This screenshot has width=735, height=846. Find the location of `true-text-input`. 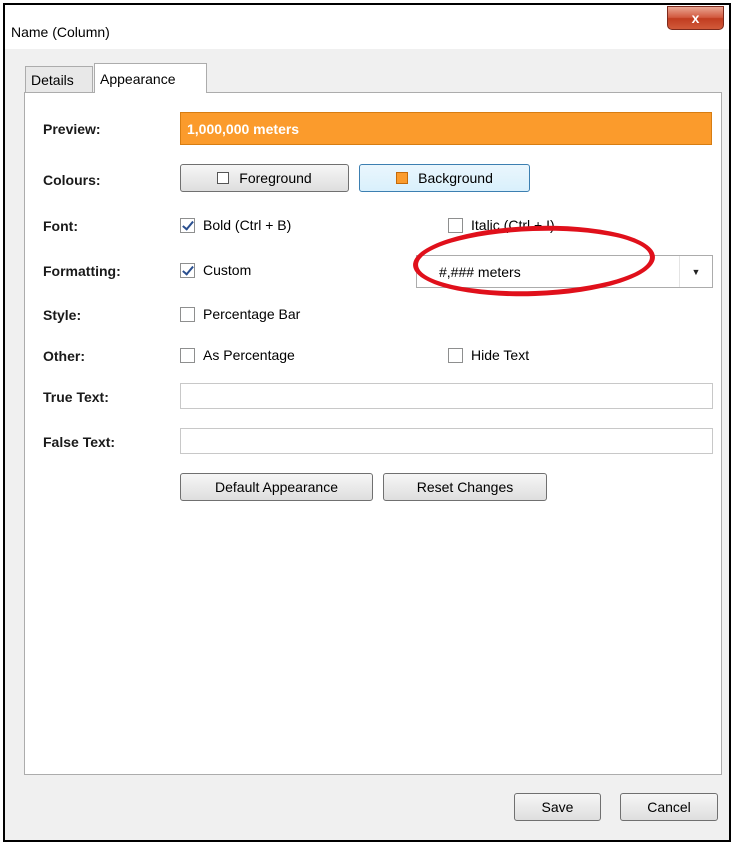

true-text-input is located at coordinates (446, 396).